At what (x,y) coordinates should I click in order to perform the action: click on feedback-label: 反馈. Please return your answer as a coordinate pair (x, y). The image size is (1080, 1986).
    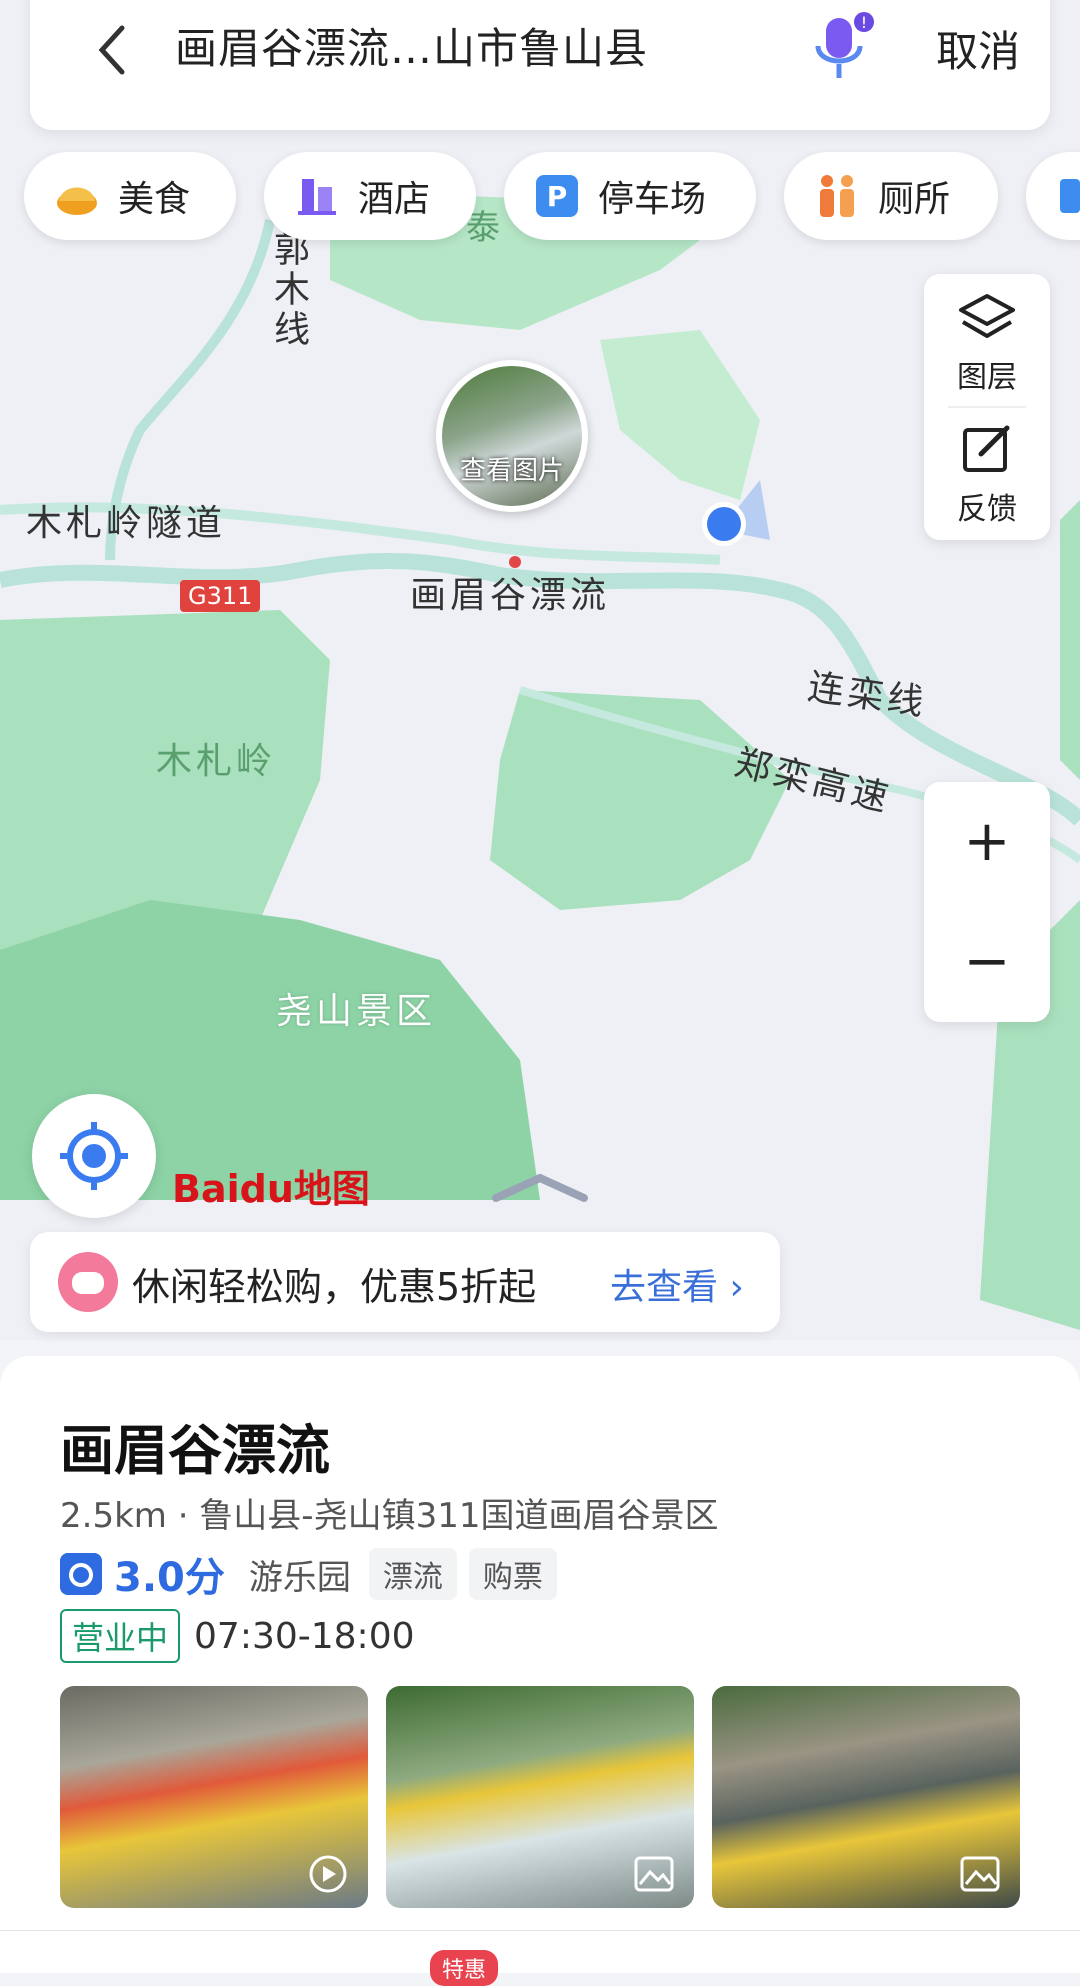
    Looking at the image, I should click on (987, 509).